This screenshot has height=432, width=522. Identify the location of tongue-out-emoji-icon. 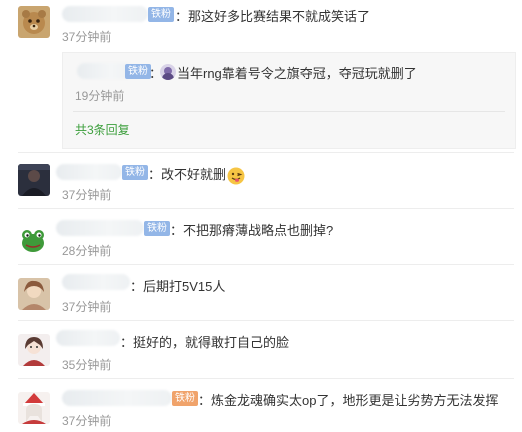
(236, 176).